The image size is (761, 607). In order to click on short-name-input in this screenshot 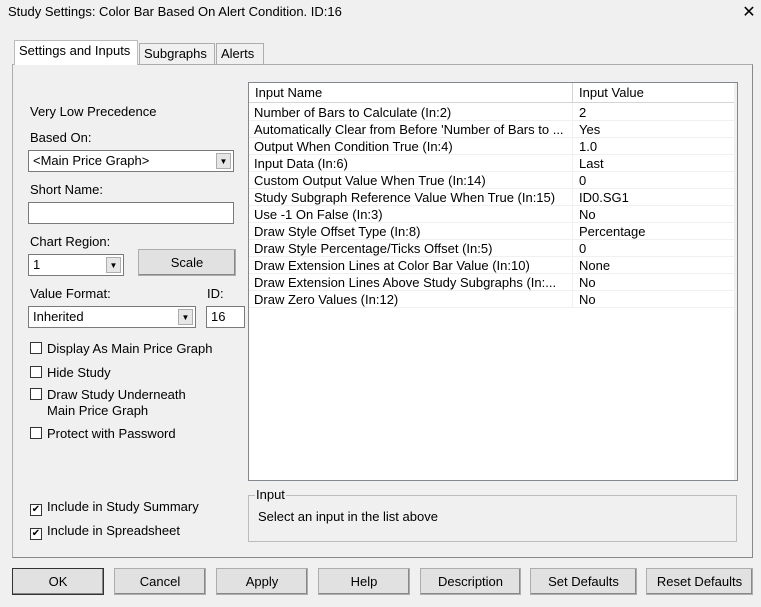, I will do `click(131, 213)`.